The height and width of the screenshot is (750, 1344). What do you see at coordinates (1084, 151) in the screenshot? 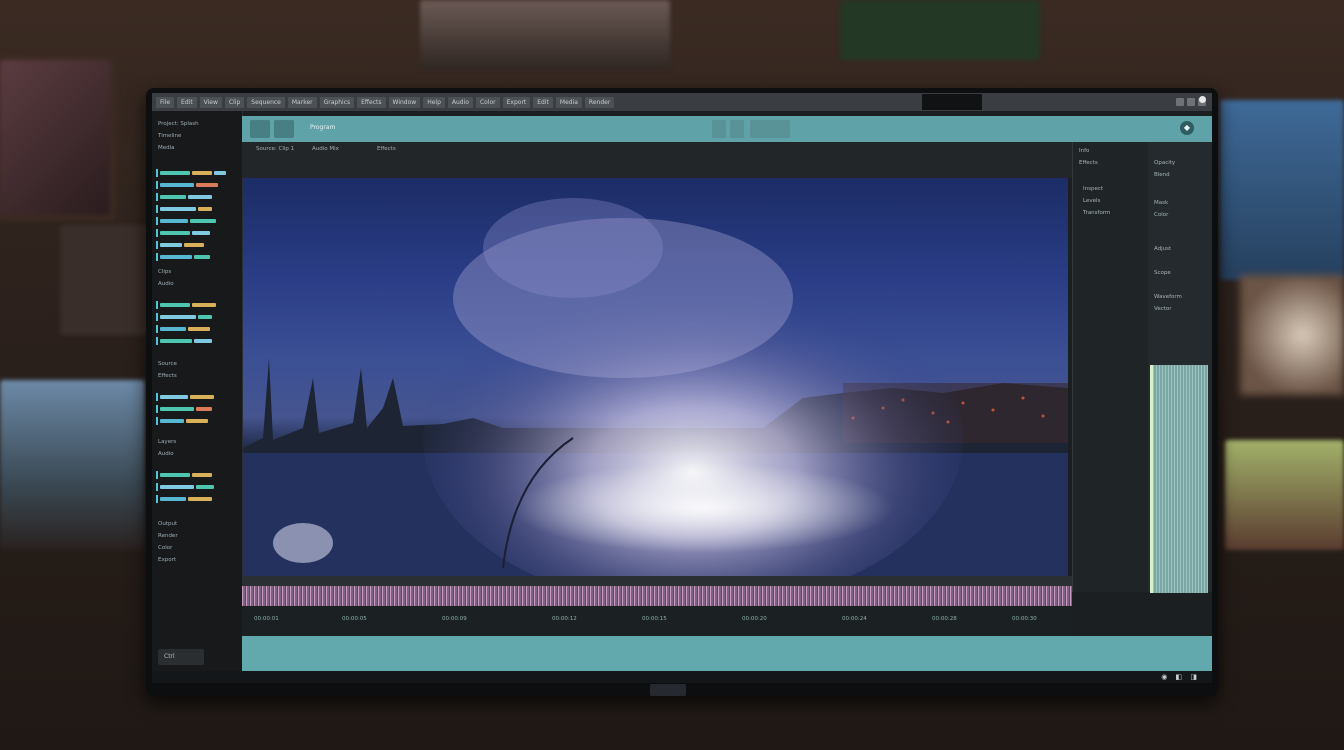
I see `inspector-item: Info` at bounding box center [1084, 151].